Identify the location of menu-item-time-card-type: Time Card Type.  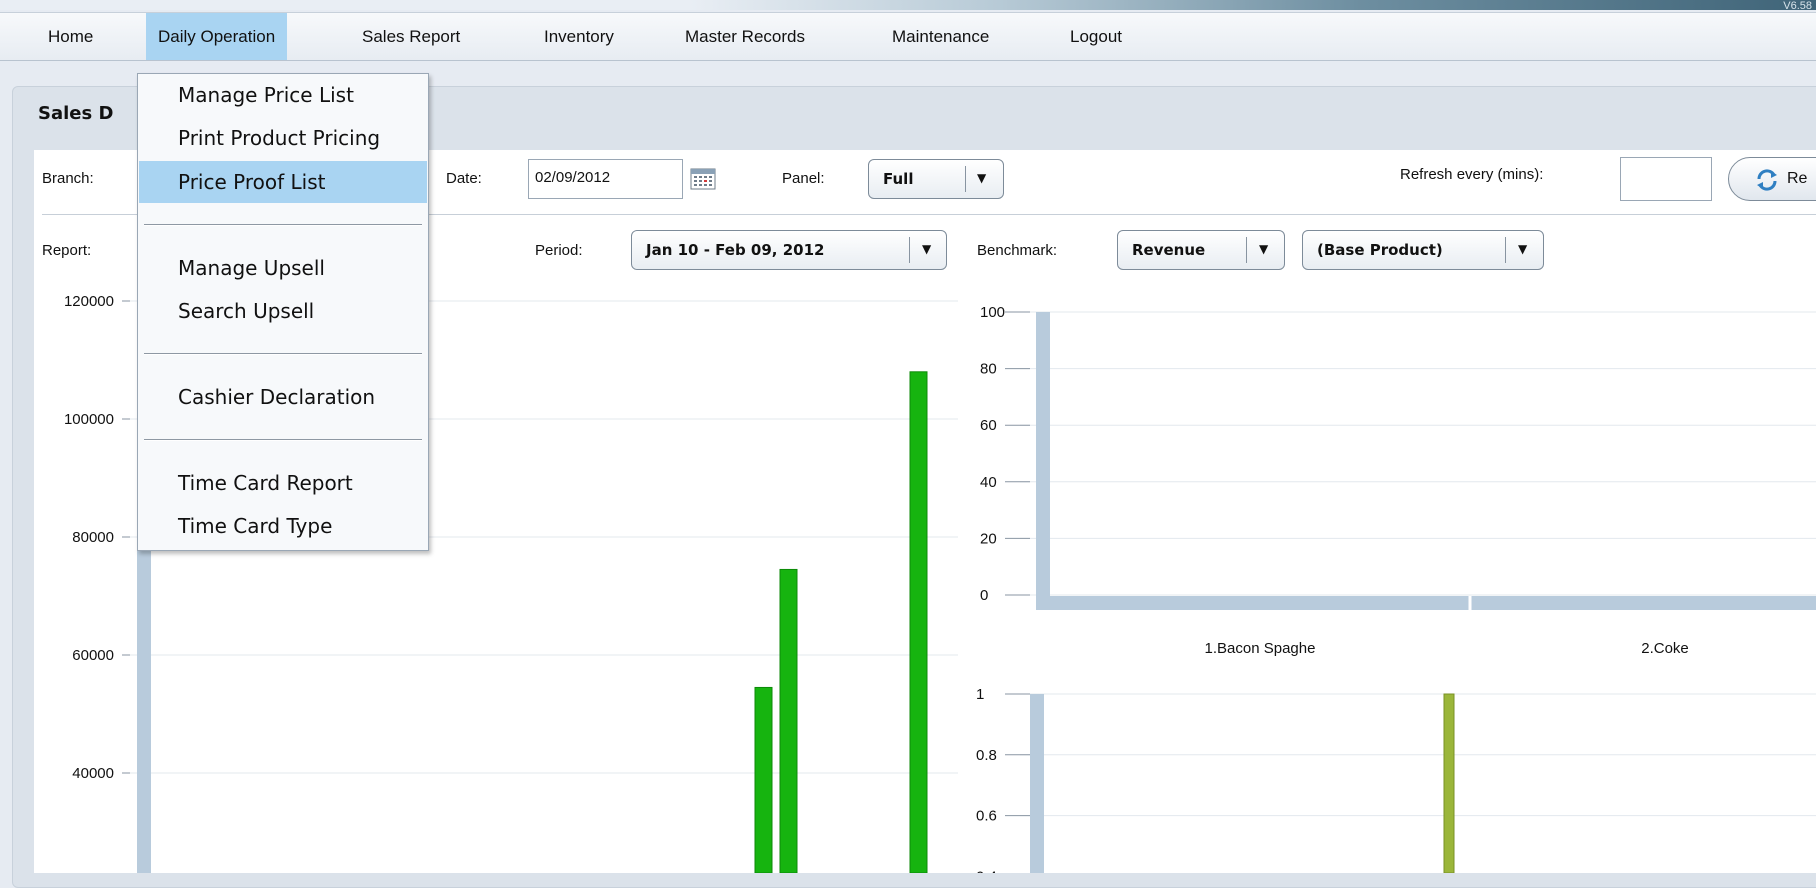
(283, 526).